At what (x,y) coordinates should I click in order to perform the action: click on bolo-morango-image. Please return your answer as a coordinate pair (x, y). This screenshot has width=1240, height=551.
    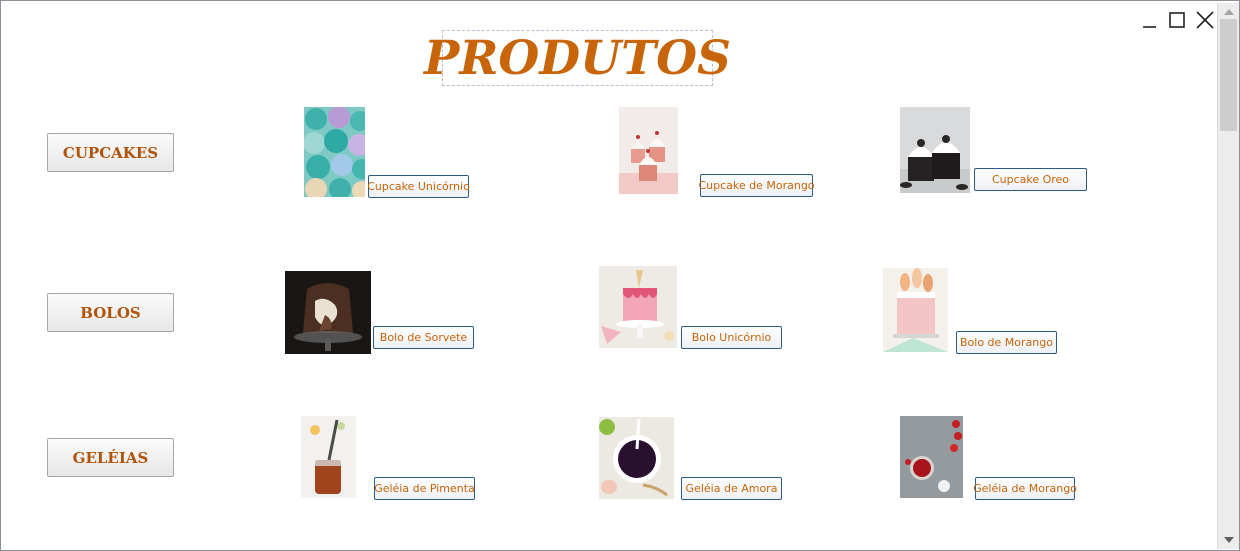
    Looking at the image, I should click on (915, 310).